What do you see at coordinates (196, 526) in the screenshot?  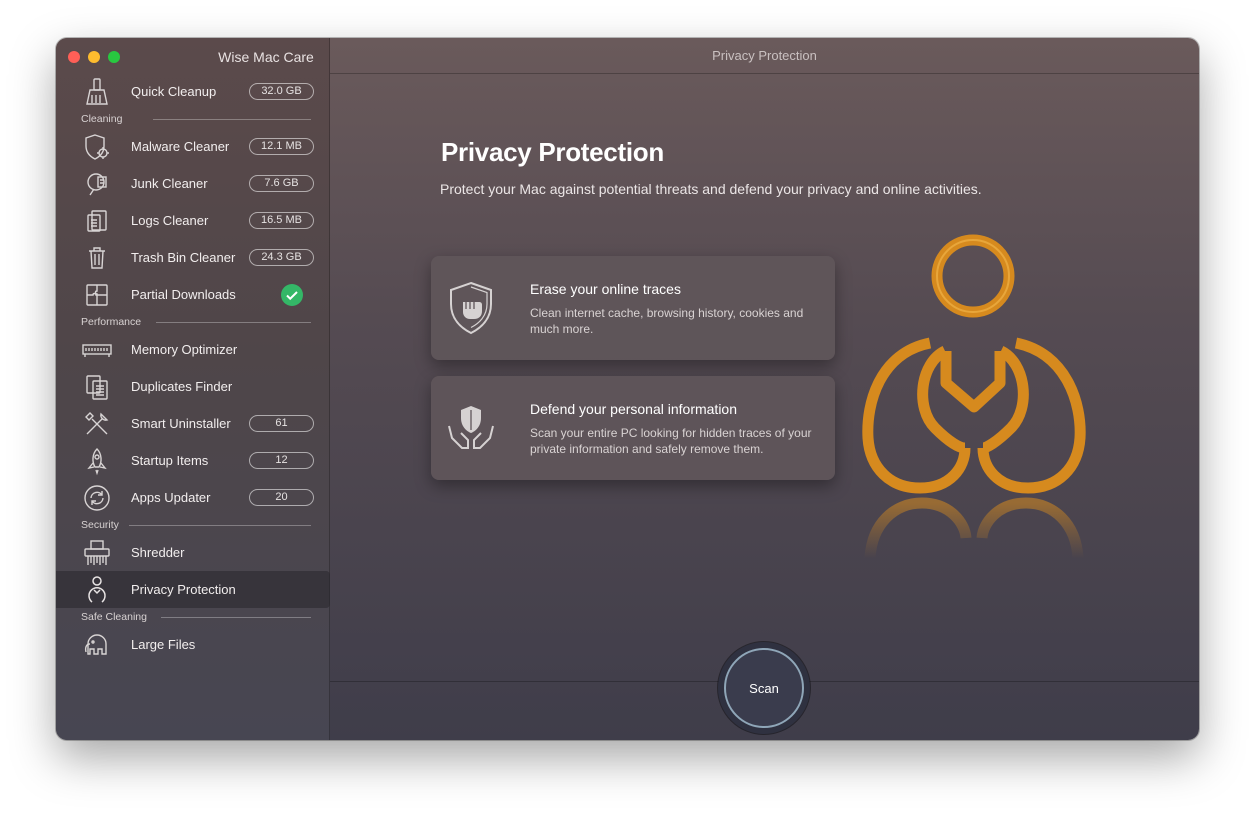 I see `section-header-security: Security` at bounding box center [196, 526].